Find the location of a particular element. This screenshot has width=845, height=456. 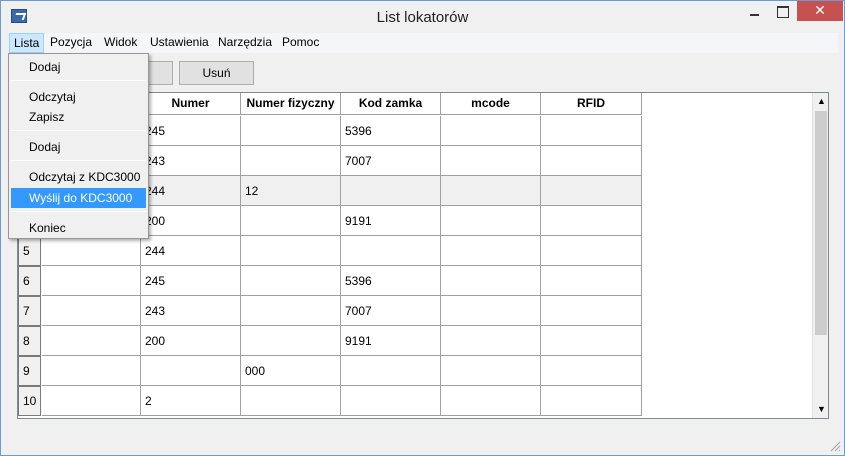

menu-lista: Lista is located at coordinates (27, 43).